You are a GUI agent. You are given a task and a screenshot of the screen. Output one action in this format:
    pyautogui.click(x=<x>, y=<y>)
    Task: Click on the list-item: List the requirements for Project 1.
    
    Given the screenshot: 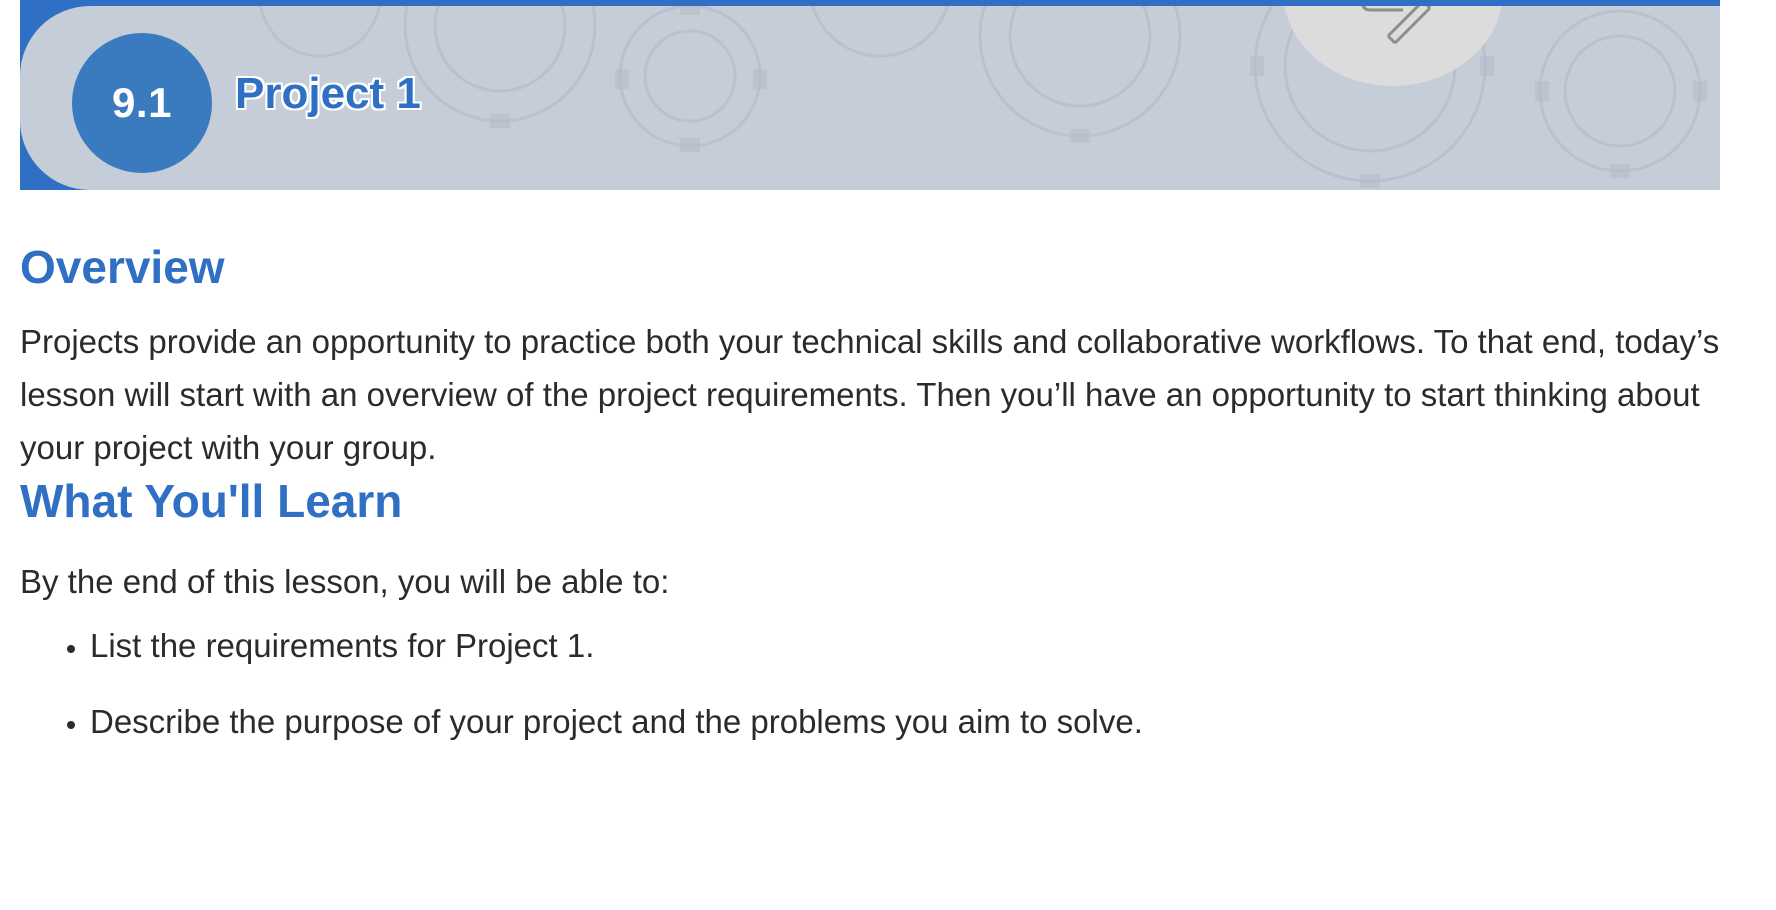 What is the action you would take?
    pyautogui.click(x=910, y=646)
    